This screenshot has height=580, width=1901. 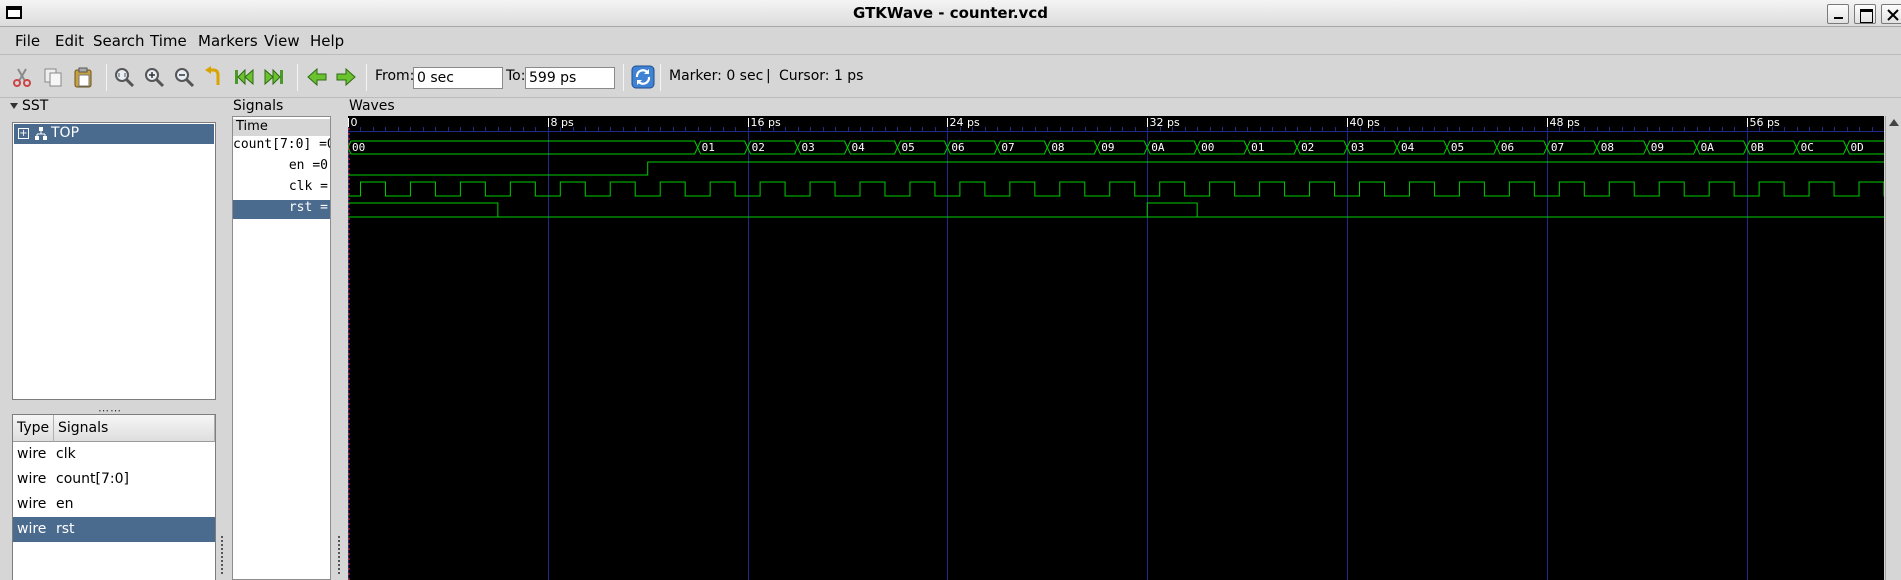 I want to click on minimize-button, so click(x=1838, y=14).